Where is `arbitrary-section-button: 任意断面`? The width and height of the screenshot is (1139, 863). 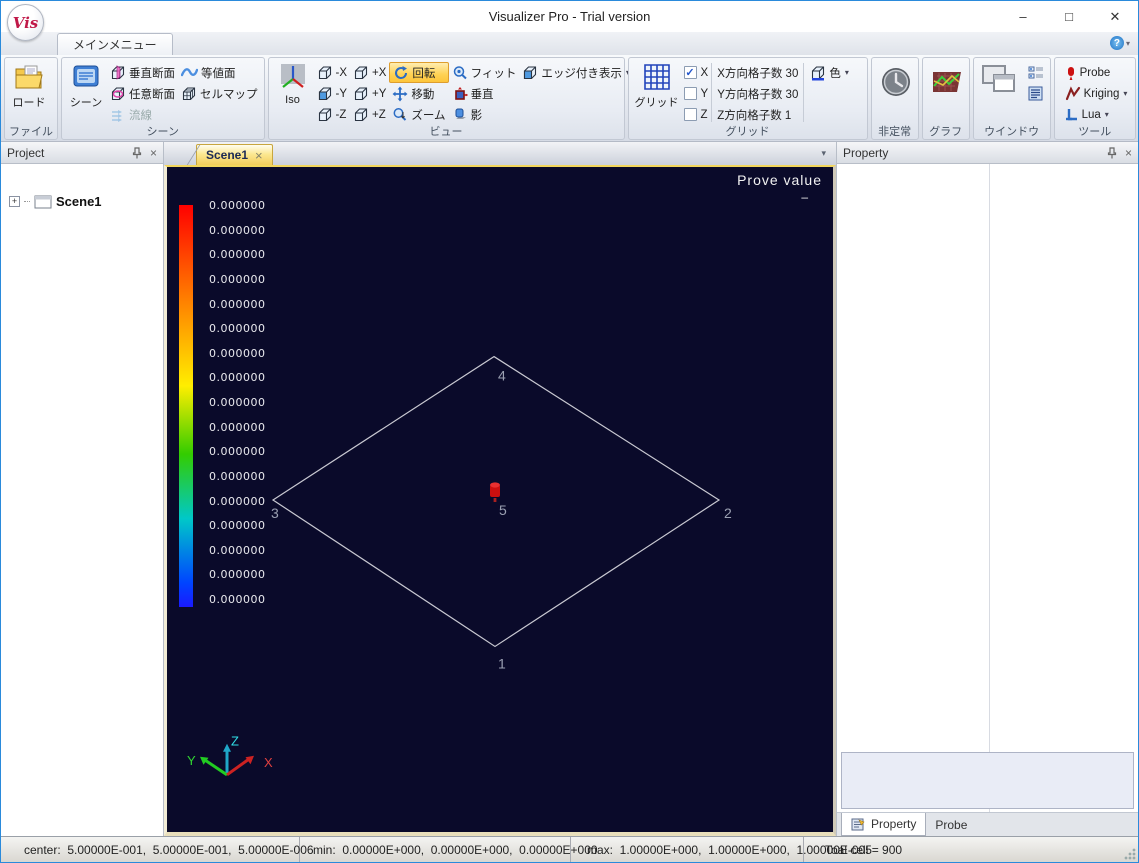 arbitrary-section-button: 任意断面 is located at coordinates (142, 93).